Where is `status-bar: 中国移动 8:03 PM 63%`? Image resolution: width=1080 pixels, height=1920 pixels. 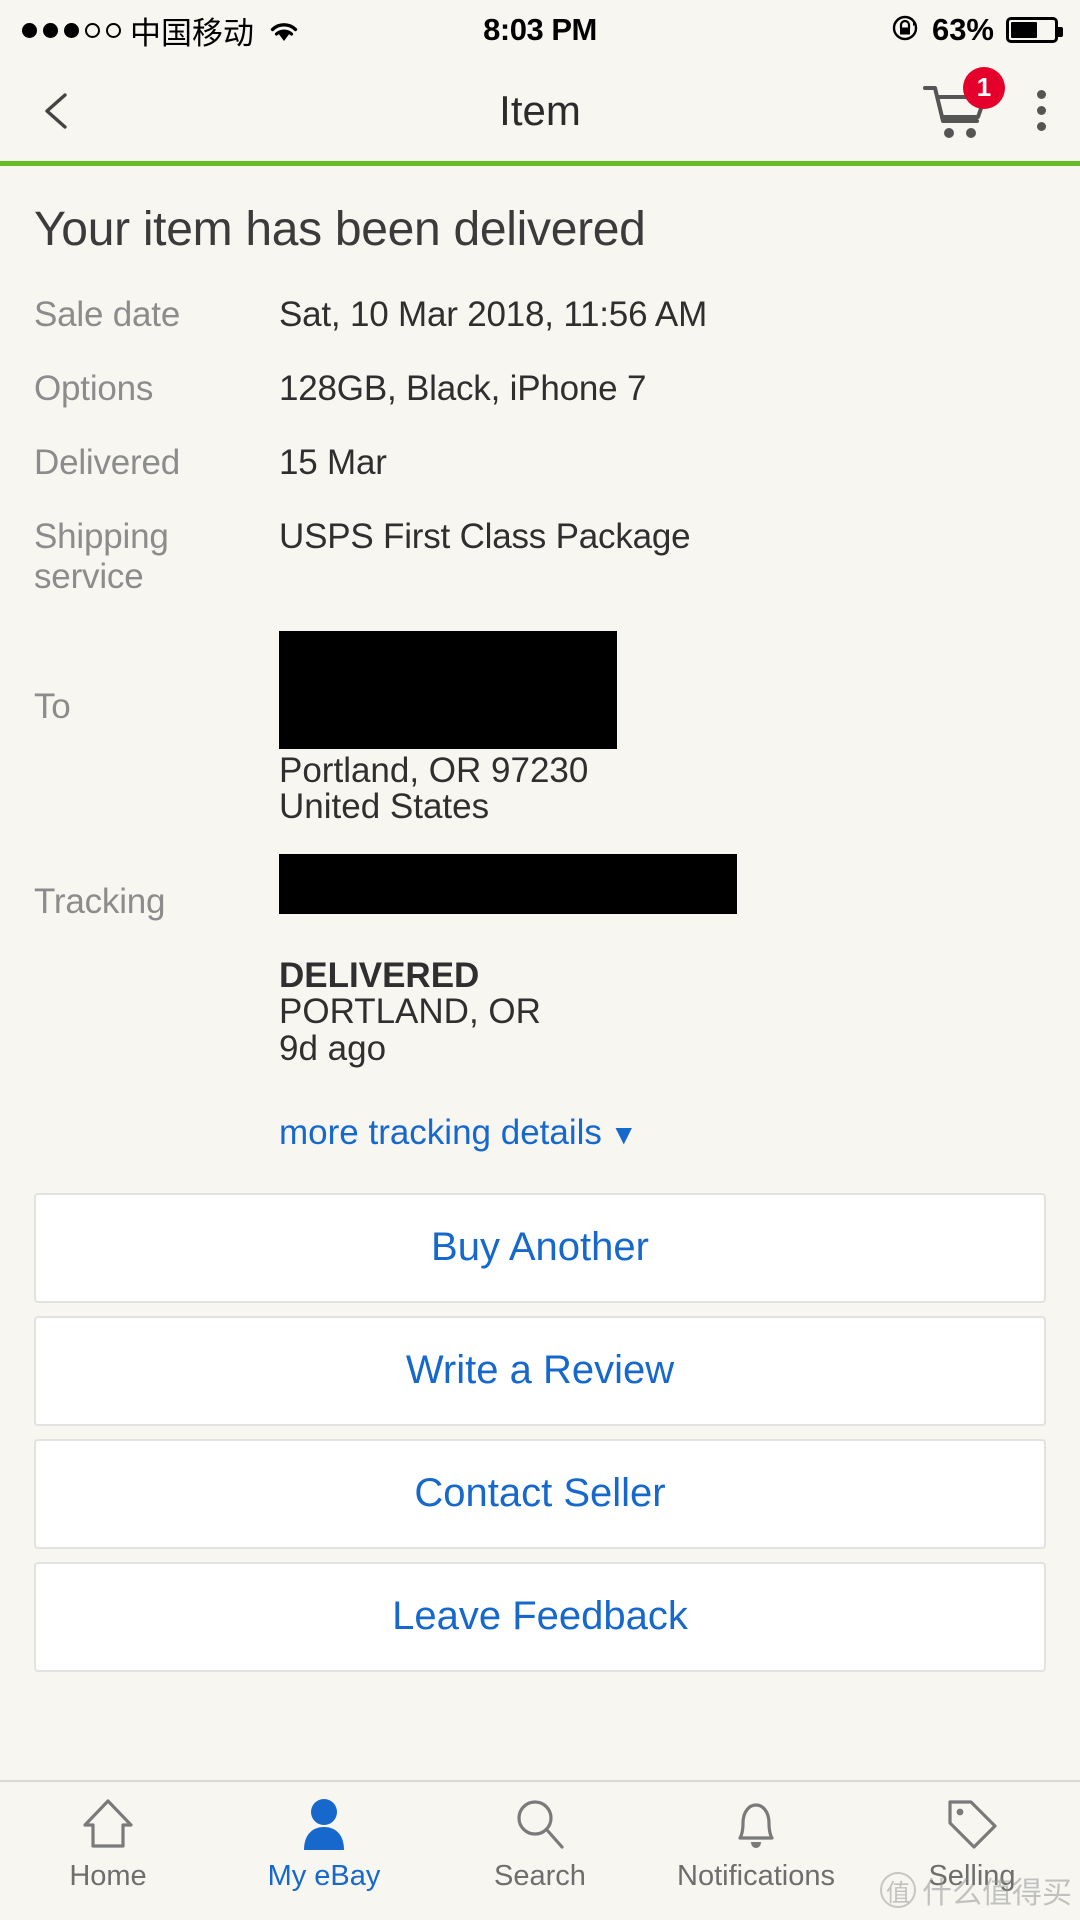
status-bar: 中国移动 8:03 PM 63% is located at coordinates (540, 30).